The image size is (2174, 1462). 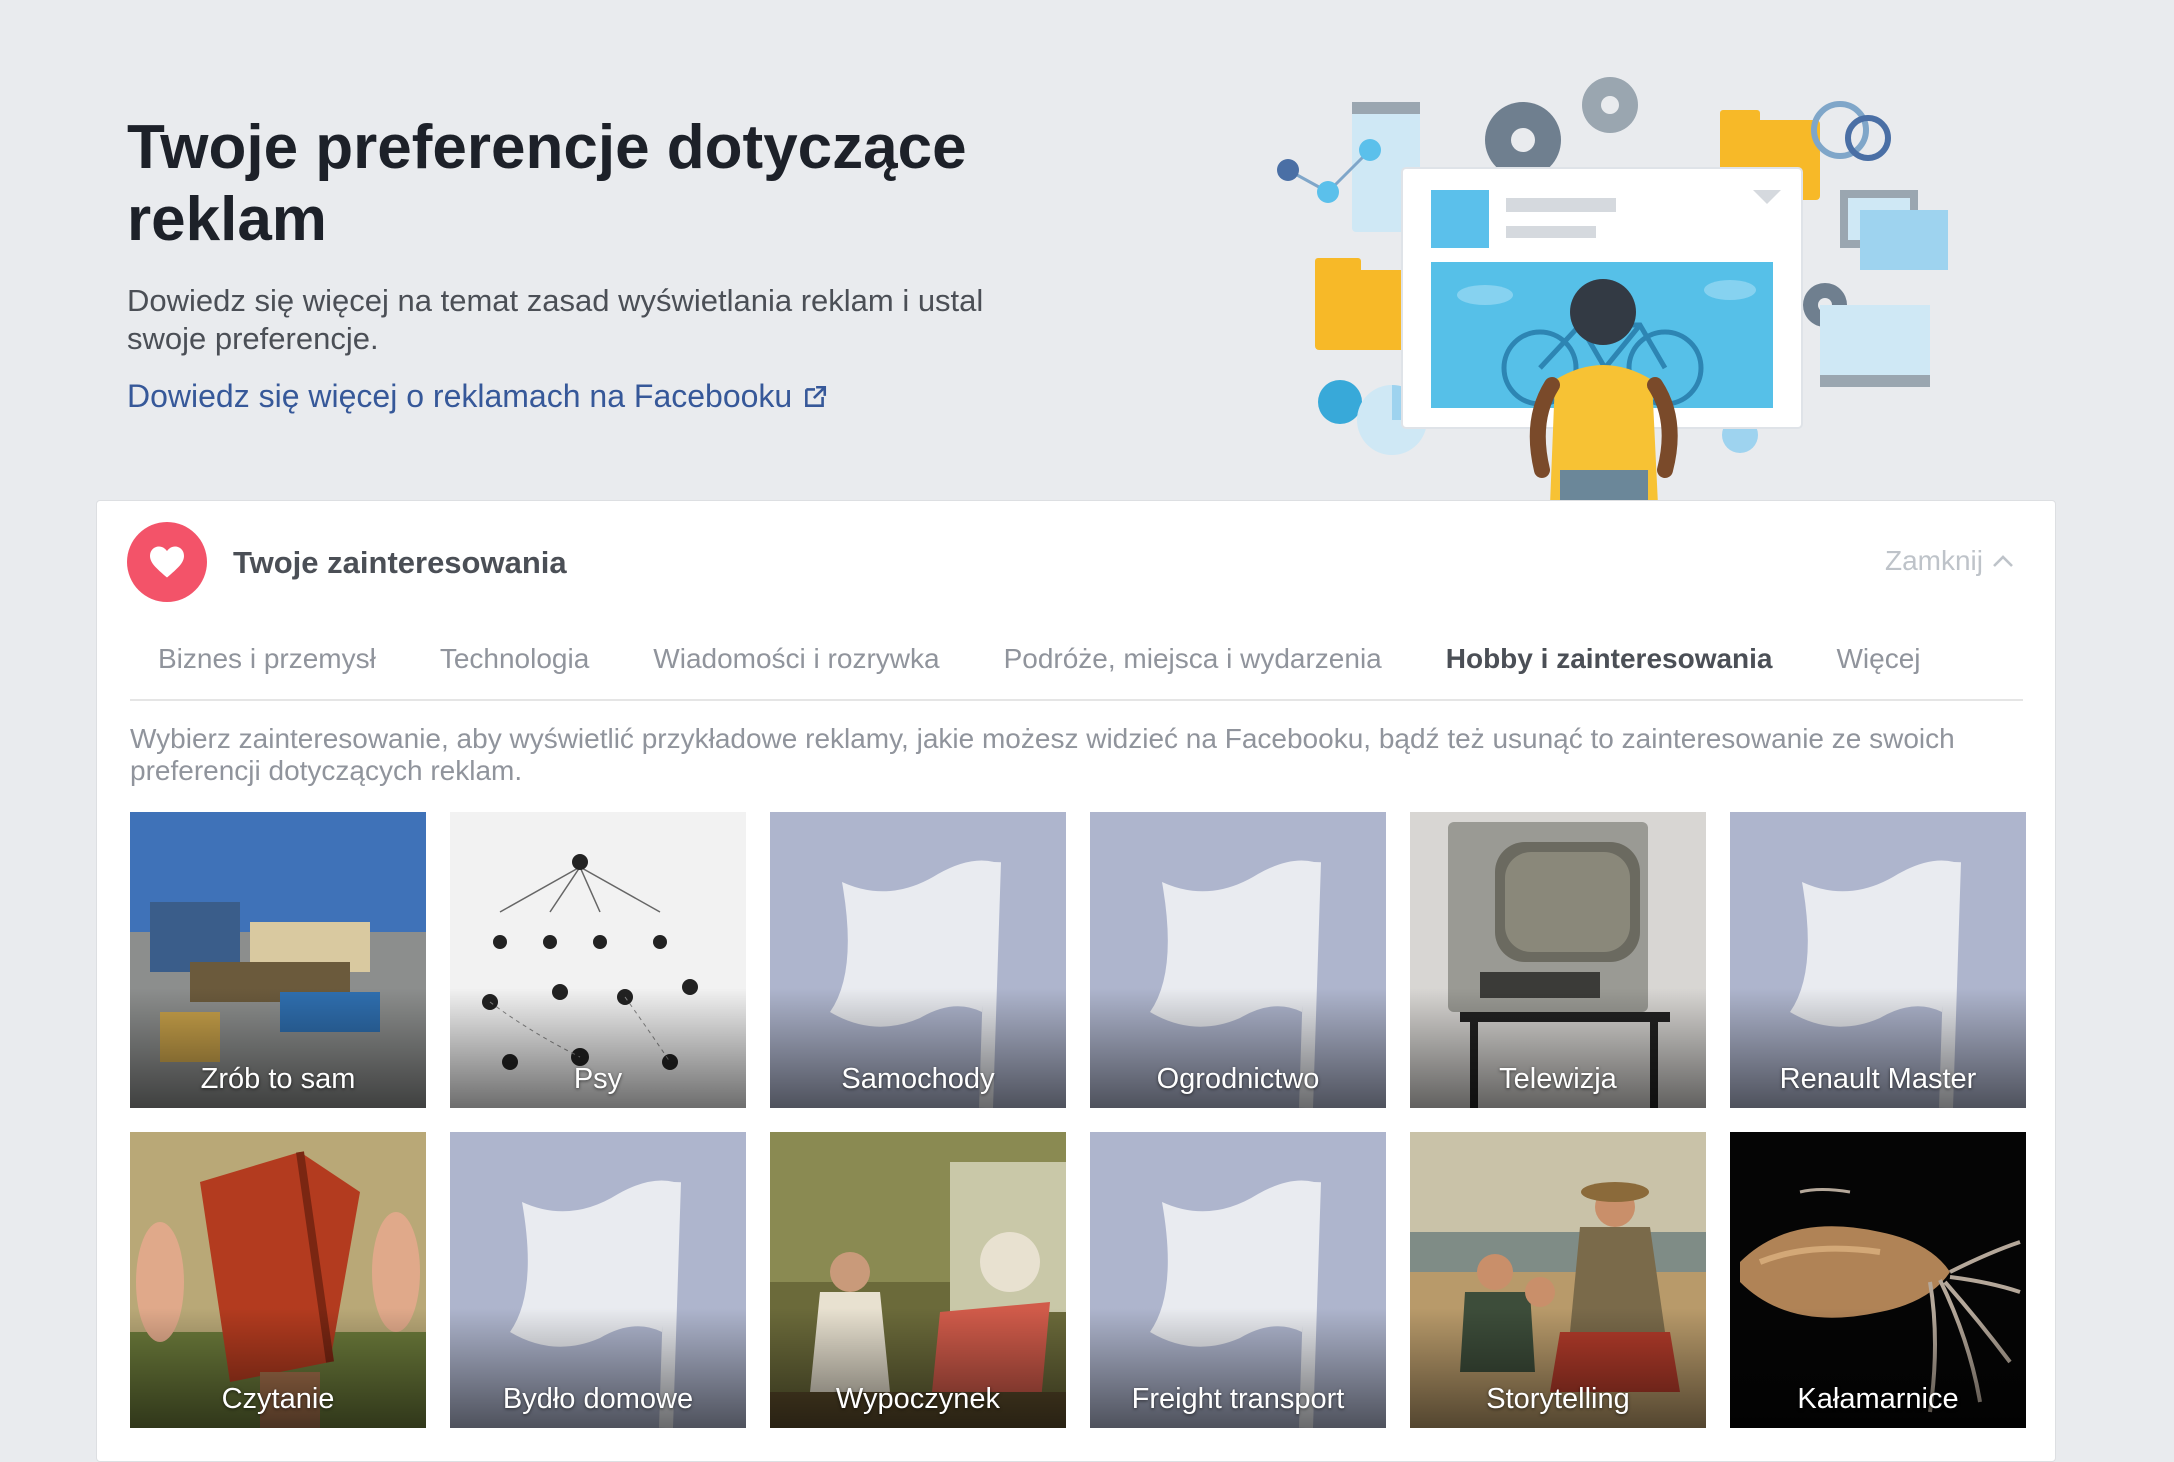 I want to click on interest-label: Czytanie, so click(x=278, y=1399).